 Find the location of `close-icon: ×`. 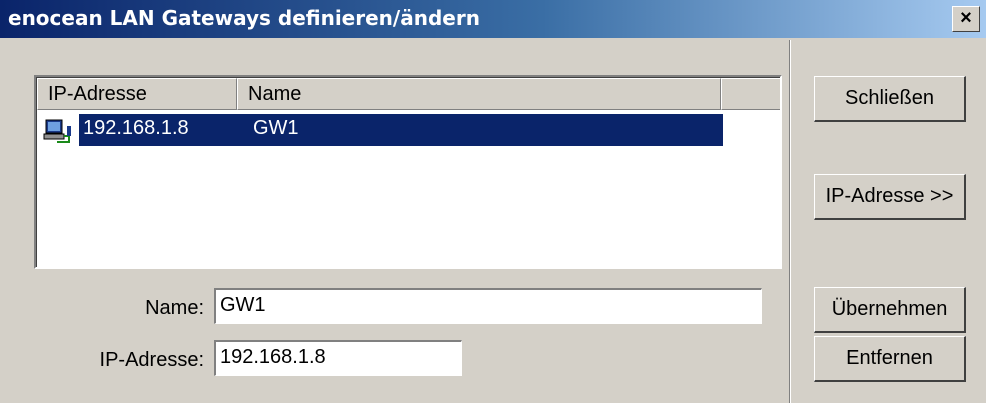

close-icon: × is located at coordinates (966, 18).